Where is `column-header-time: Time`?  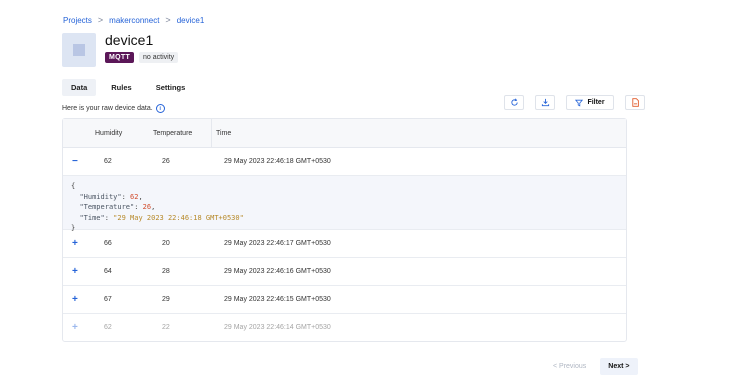
column-header-time: Time is located at coordinates (421, 133).